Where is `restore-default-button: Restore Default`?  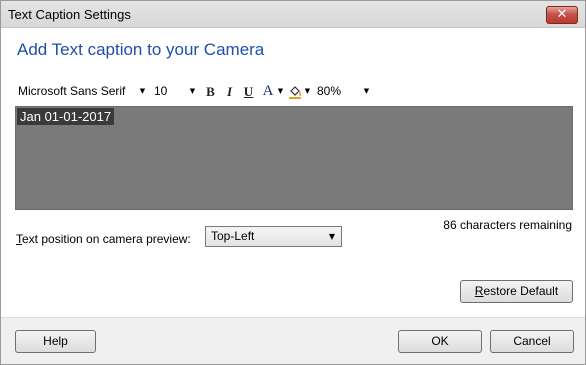 restore-default-button: Restore Default is located at coordinates (516, 291).